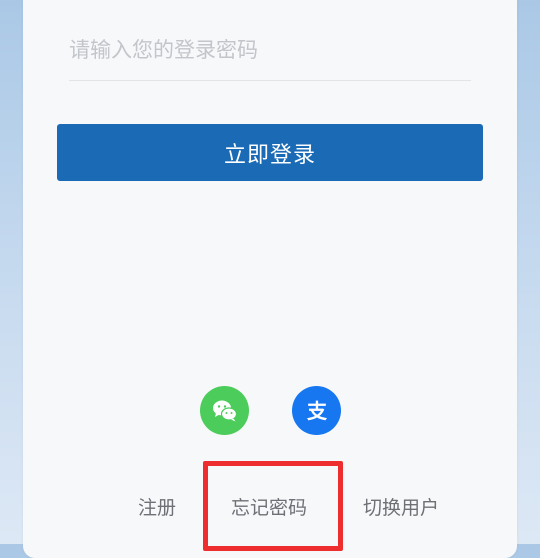 Image resolution: width=540 pixels, height=558 pixels. I want to click on alipay-icon: 支, so click(317, 411).